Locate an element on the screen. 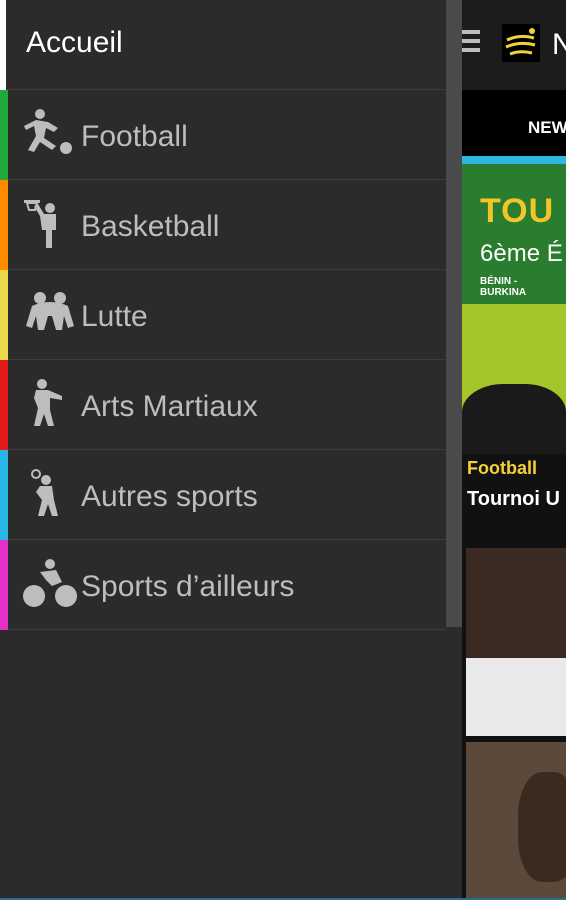 The width and height of the screenshot is (566, 900). tab-indicator is located at coordinates (514, 160).